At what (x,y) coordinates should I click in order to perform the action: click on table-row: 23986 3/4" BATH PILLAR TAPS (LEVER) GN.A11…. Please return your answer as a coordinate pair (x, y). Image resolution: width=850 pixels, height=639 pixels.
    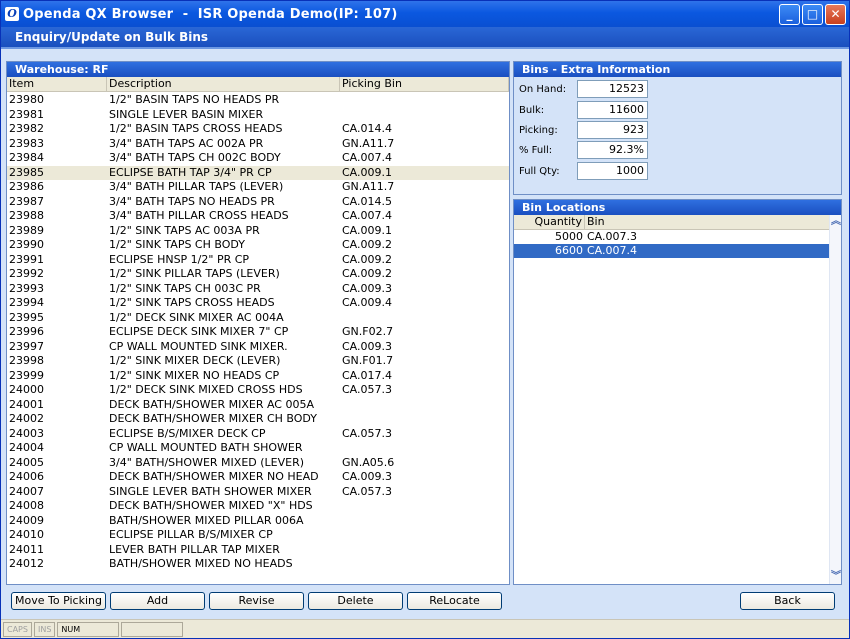
    Looking at the image, I should click on (258, 187).